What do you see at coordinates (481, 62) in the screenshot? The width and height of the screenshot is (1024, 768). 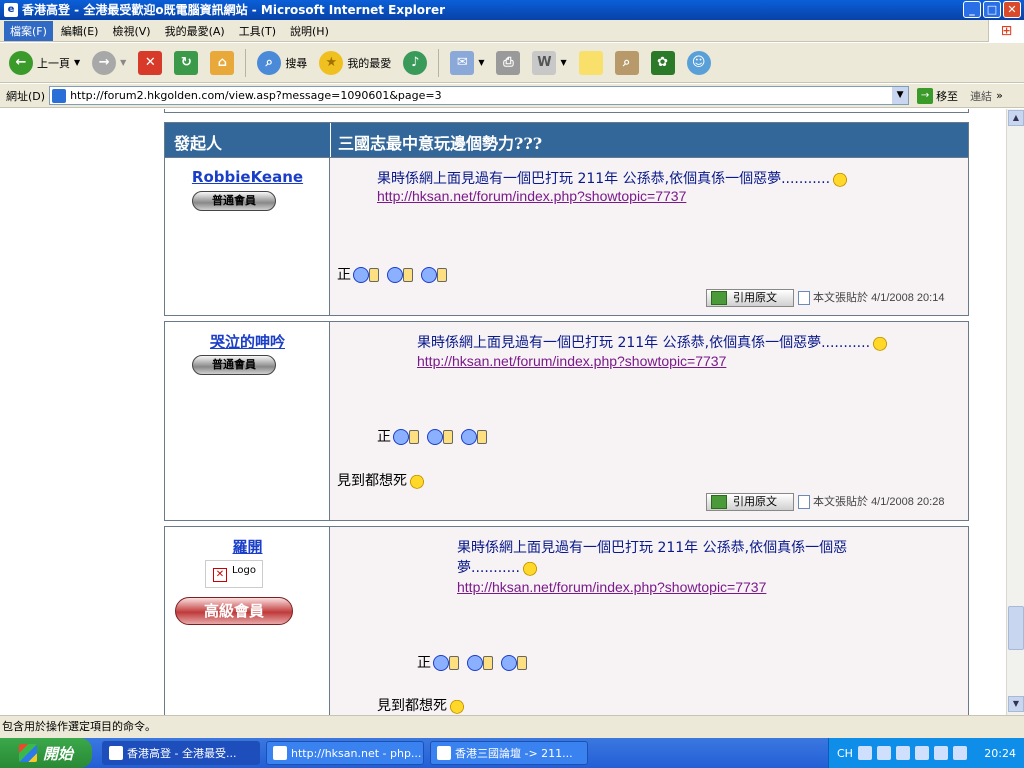 I see `mail-dropdown-icon: ▼` at bounding box center [481, 62].